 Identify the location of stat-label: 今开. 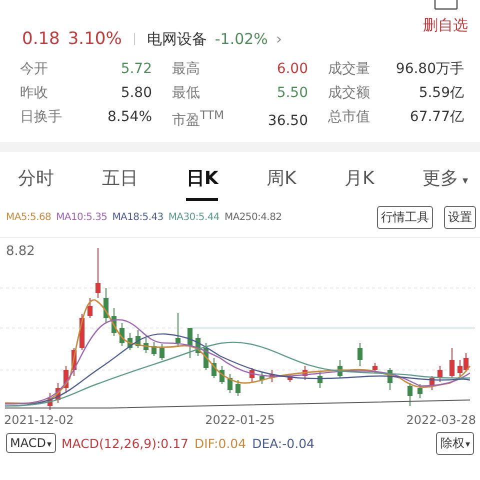
(34, 69).